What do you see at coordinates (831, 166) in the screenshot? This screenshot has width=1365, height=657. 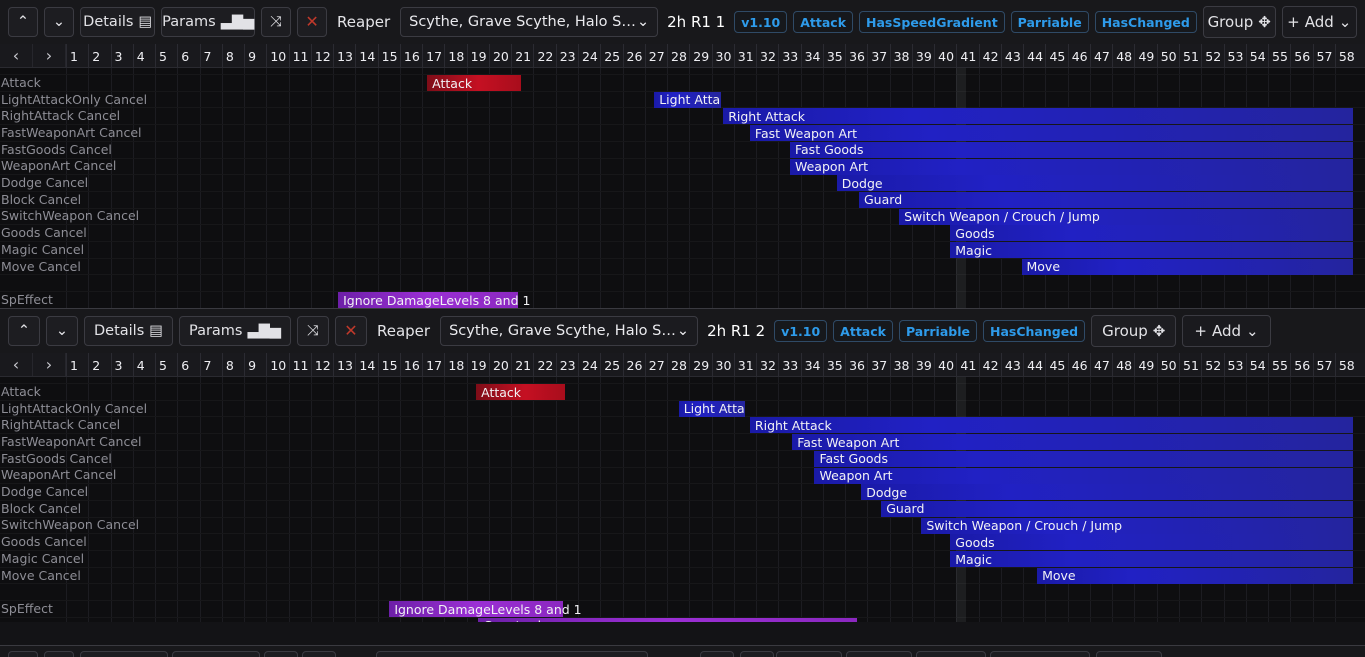 I see `timeline-bar-label: Weapon Art` at bounding box center [831, 166].